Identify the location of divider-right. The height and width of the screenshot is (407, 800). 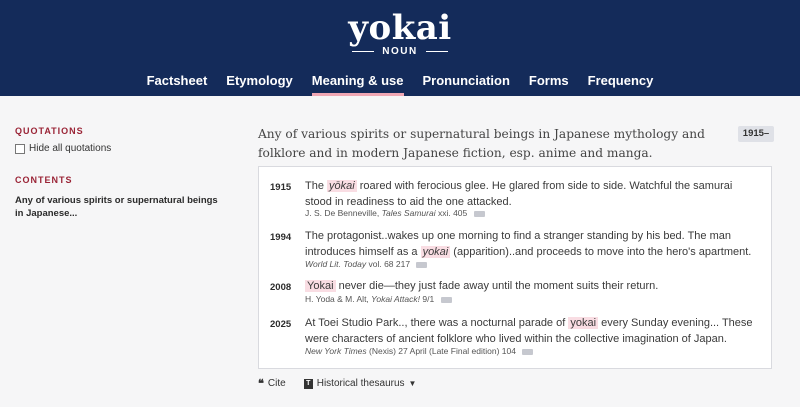
(436, 51).